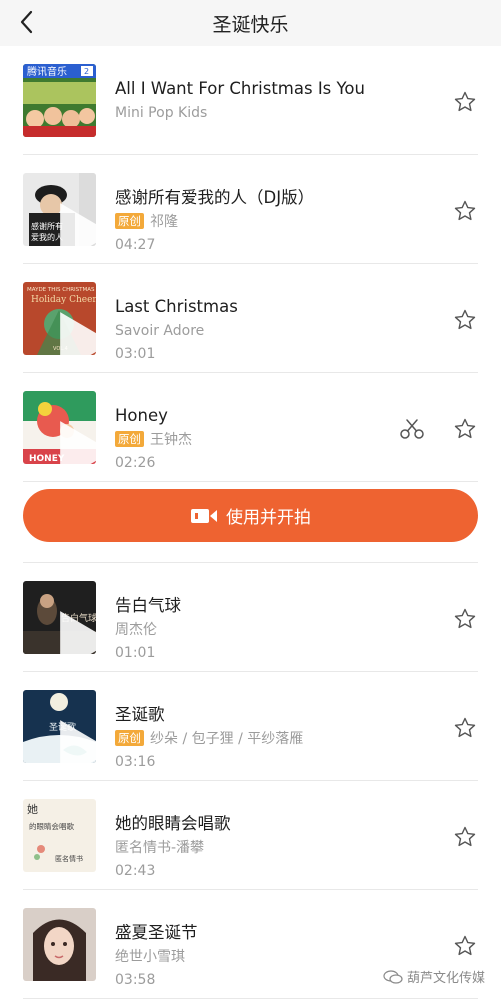  Describe the element at coordinates (61, 290) in the screenshot. I see `svg-text: MAYDE THIS CHRISTMAS` at that location.